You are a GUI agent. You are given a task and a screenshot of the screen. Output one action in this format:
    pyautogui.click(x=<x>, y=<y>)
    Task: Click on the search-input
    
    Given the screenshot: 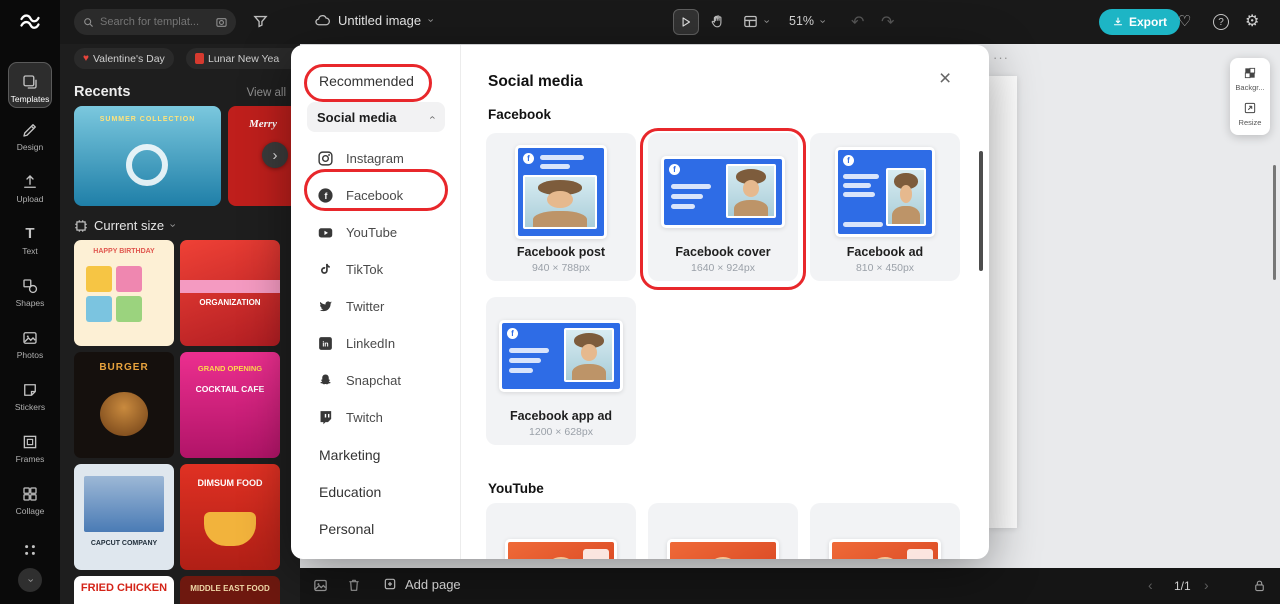 What is the action you would take?
    pyautogui.click(x=155, y=22)
    